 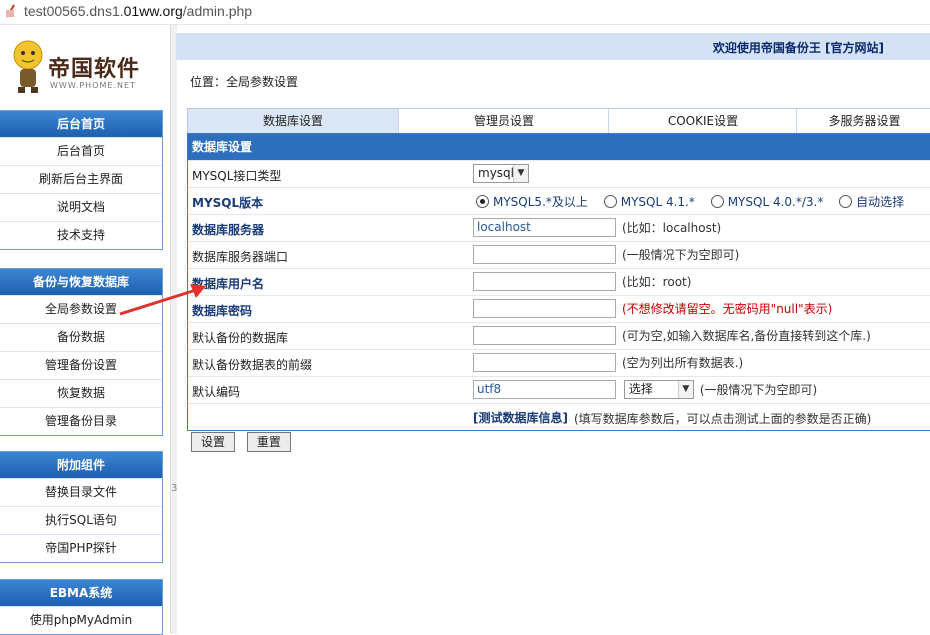 What do you see at coordinates (81, 421) in the screenshot?
I see `menu-item-manage-backup-dir: 管理备份目录` at bounding box center [81, 421].